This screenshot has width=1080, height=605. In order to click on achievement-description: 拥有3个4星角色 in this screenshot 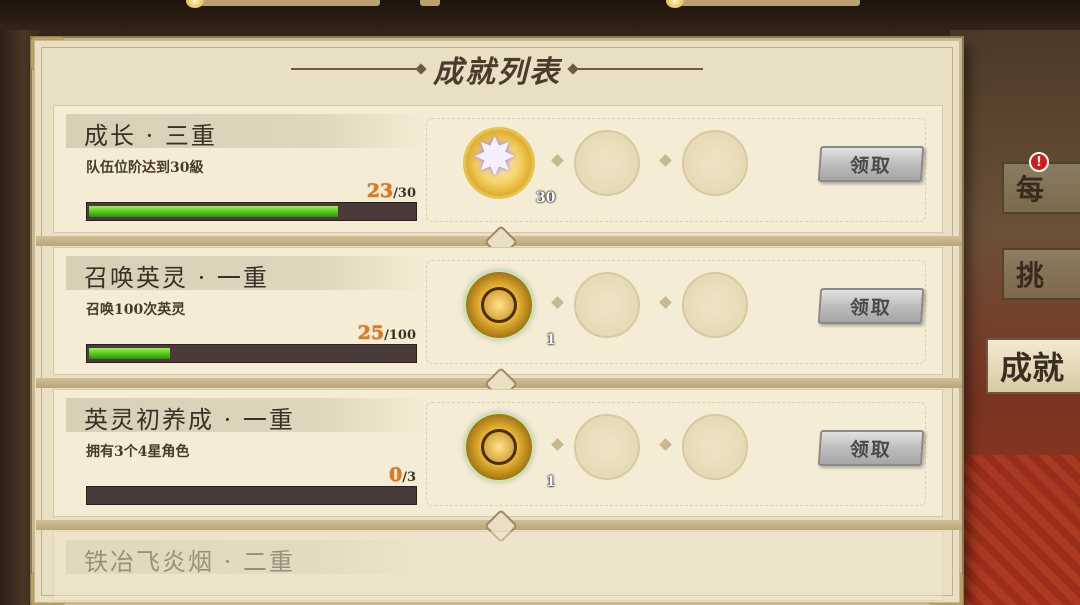, I will do `click(138, 452)`.